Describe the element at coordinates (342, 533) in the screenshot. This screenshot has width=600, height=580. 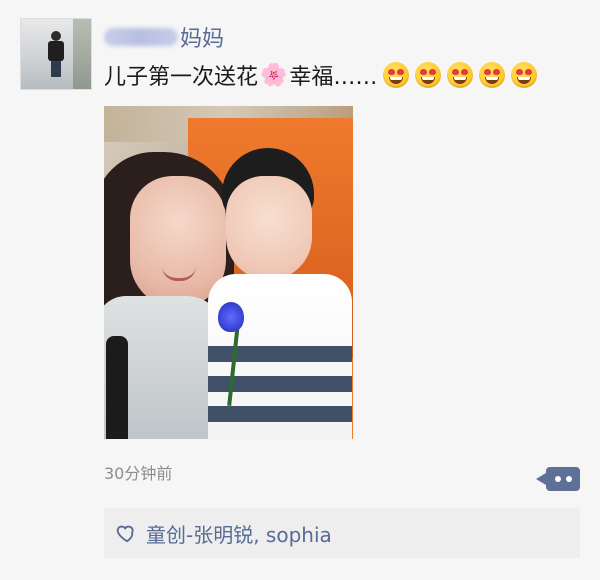
I see `likes-bar: 童创-张明锐, sophia` at that location.